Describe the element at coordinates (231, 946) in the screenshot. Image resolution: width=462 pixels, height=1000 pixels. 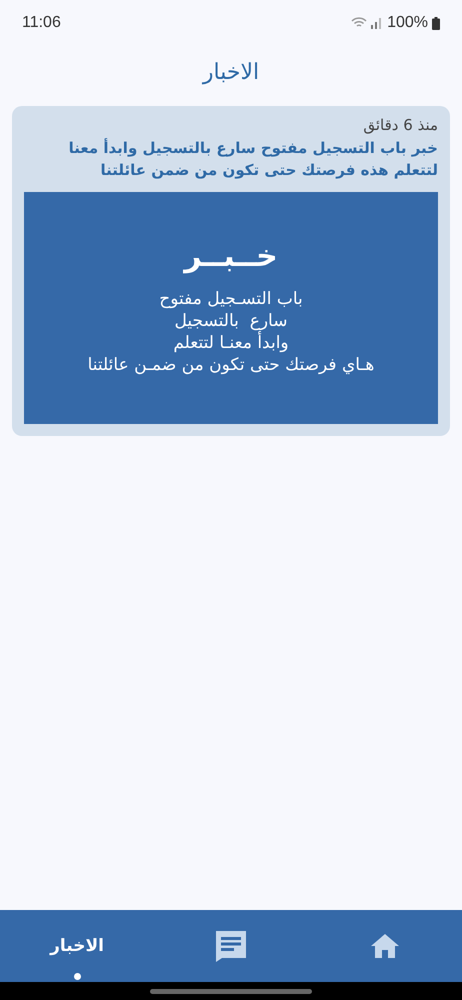
I see `message-icon` at that location.